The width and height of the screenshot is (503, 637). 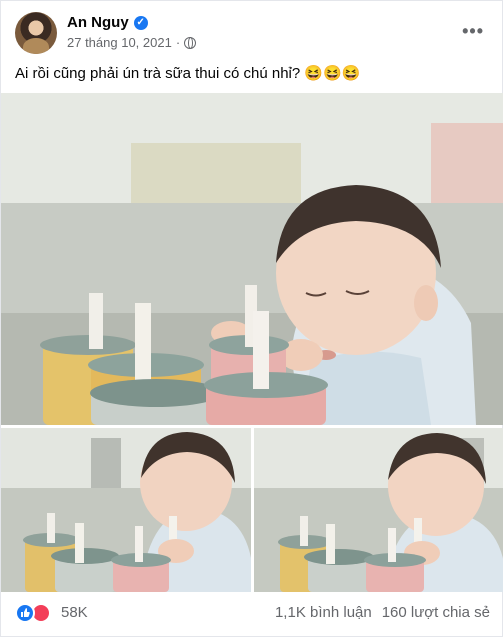 I want to click on photo-3-illustration, so click(x=378, y=510).